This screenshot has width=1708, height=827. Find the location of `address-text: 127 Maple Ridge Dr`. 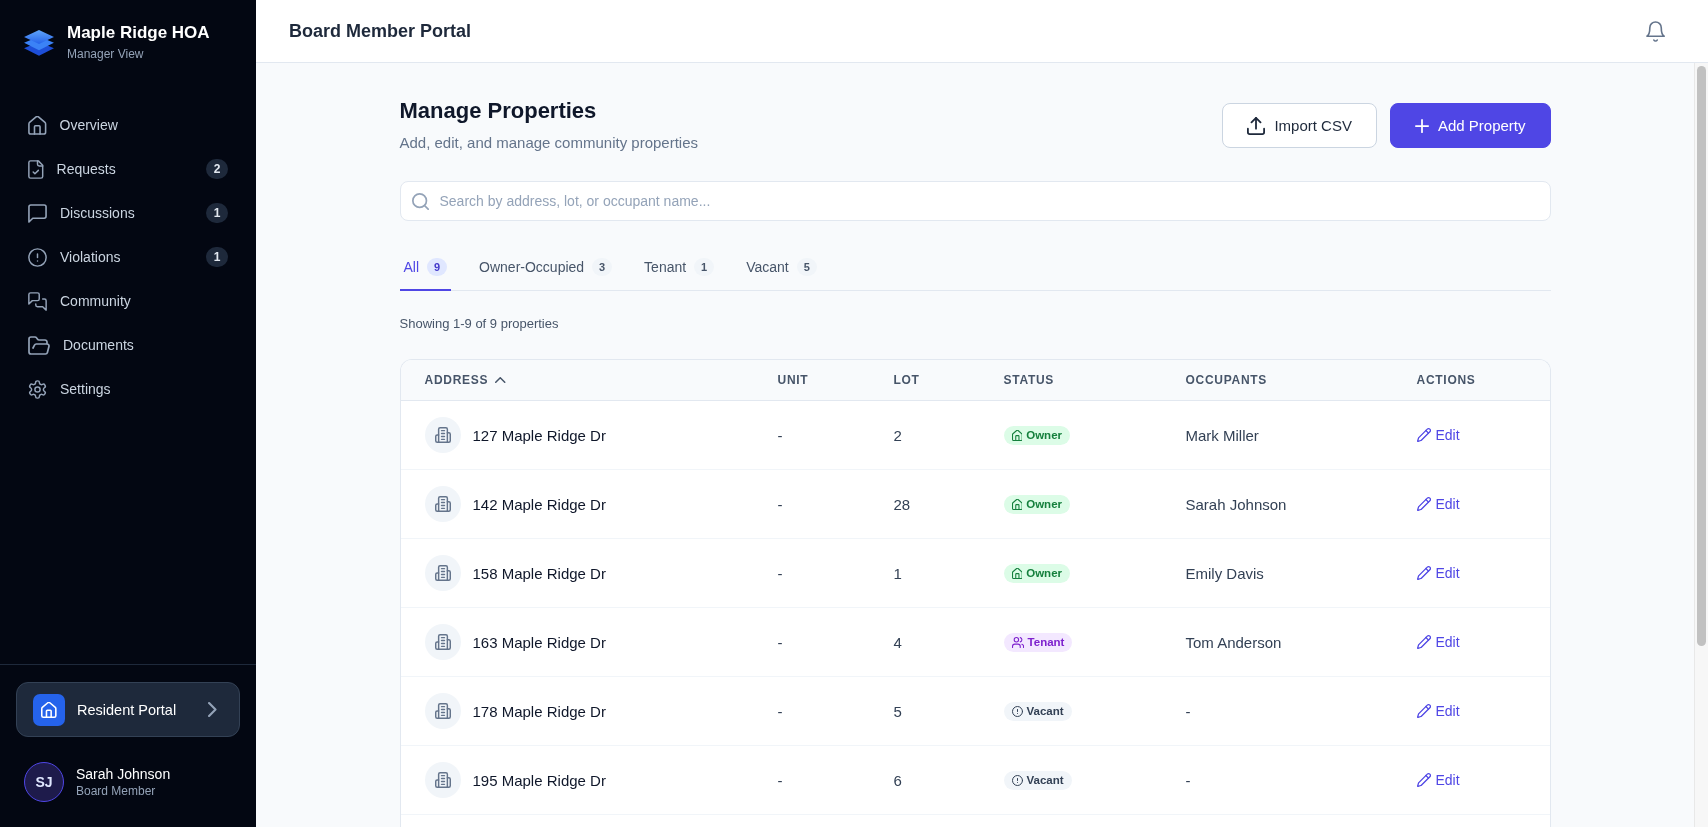

address-text: 127 Maple Ridge Dr is located at coordinates (539, 435).